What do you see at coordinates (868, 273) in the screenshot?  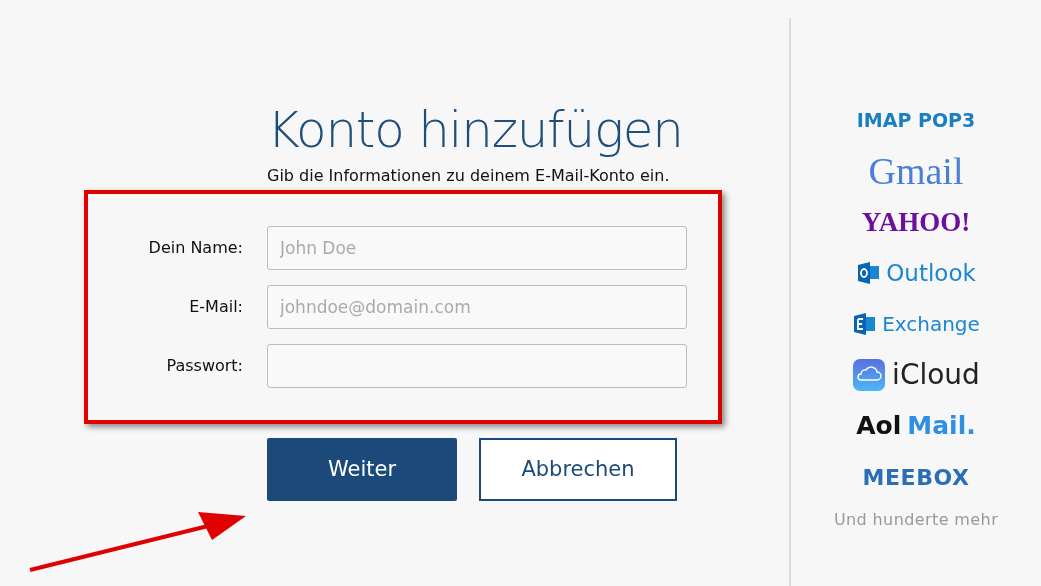 I see `outlook-icon` at bounding box center [868, 273].